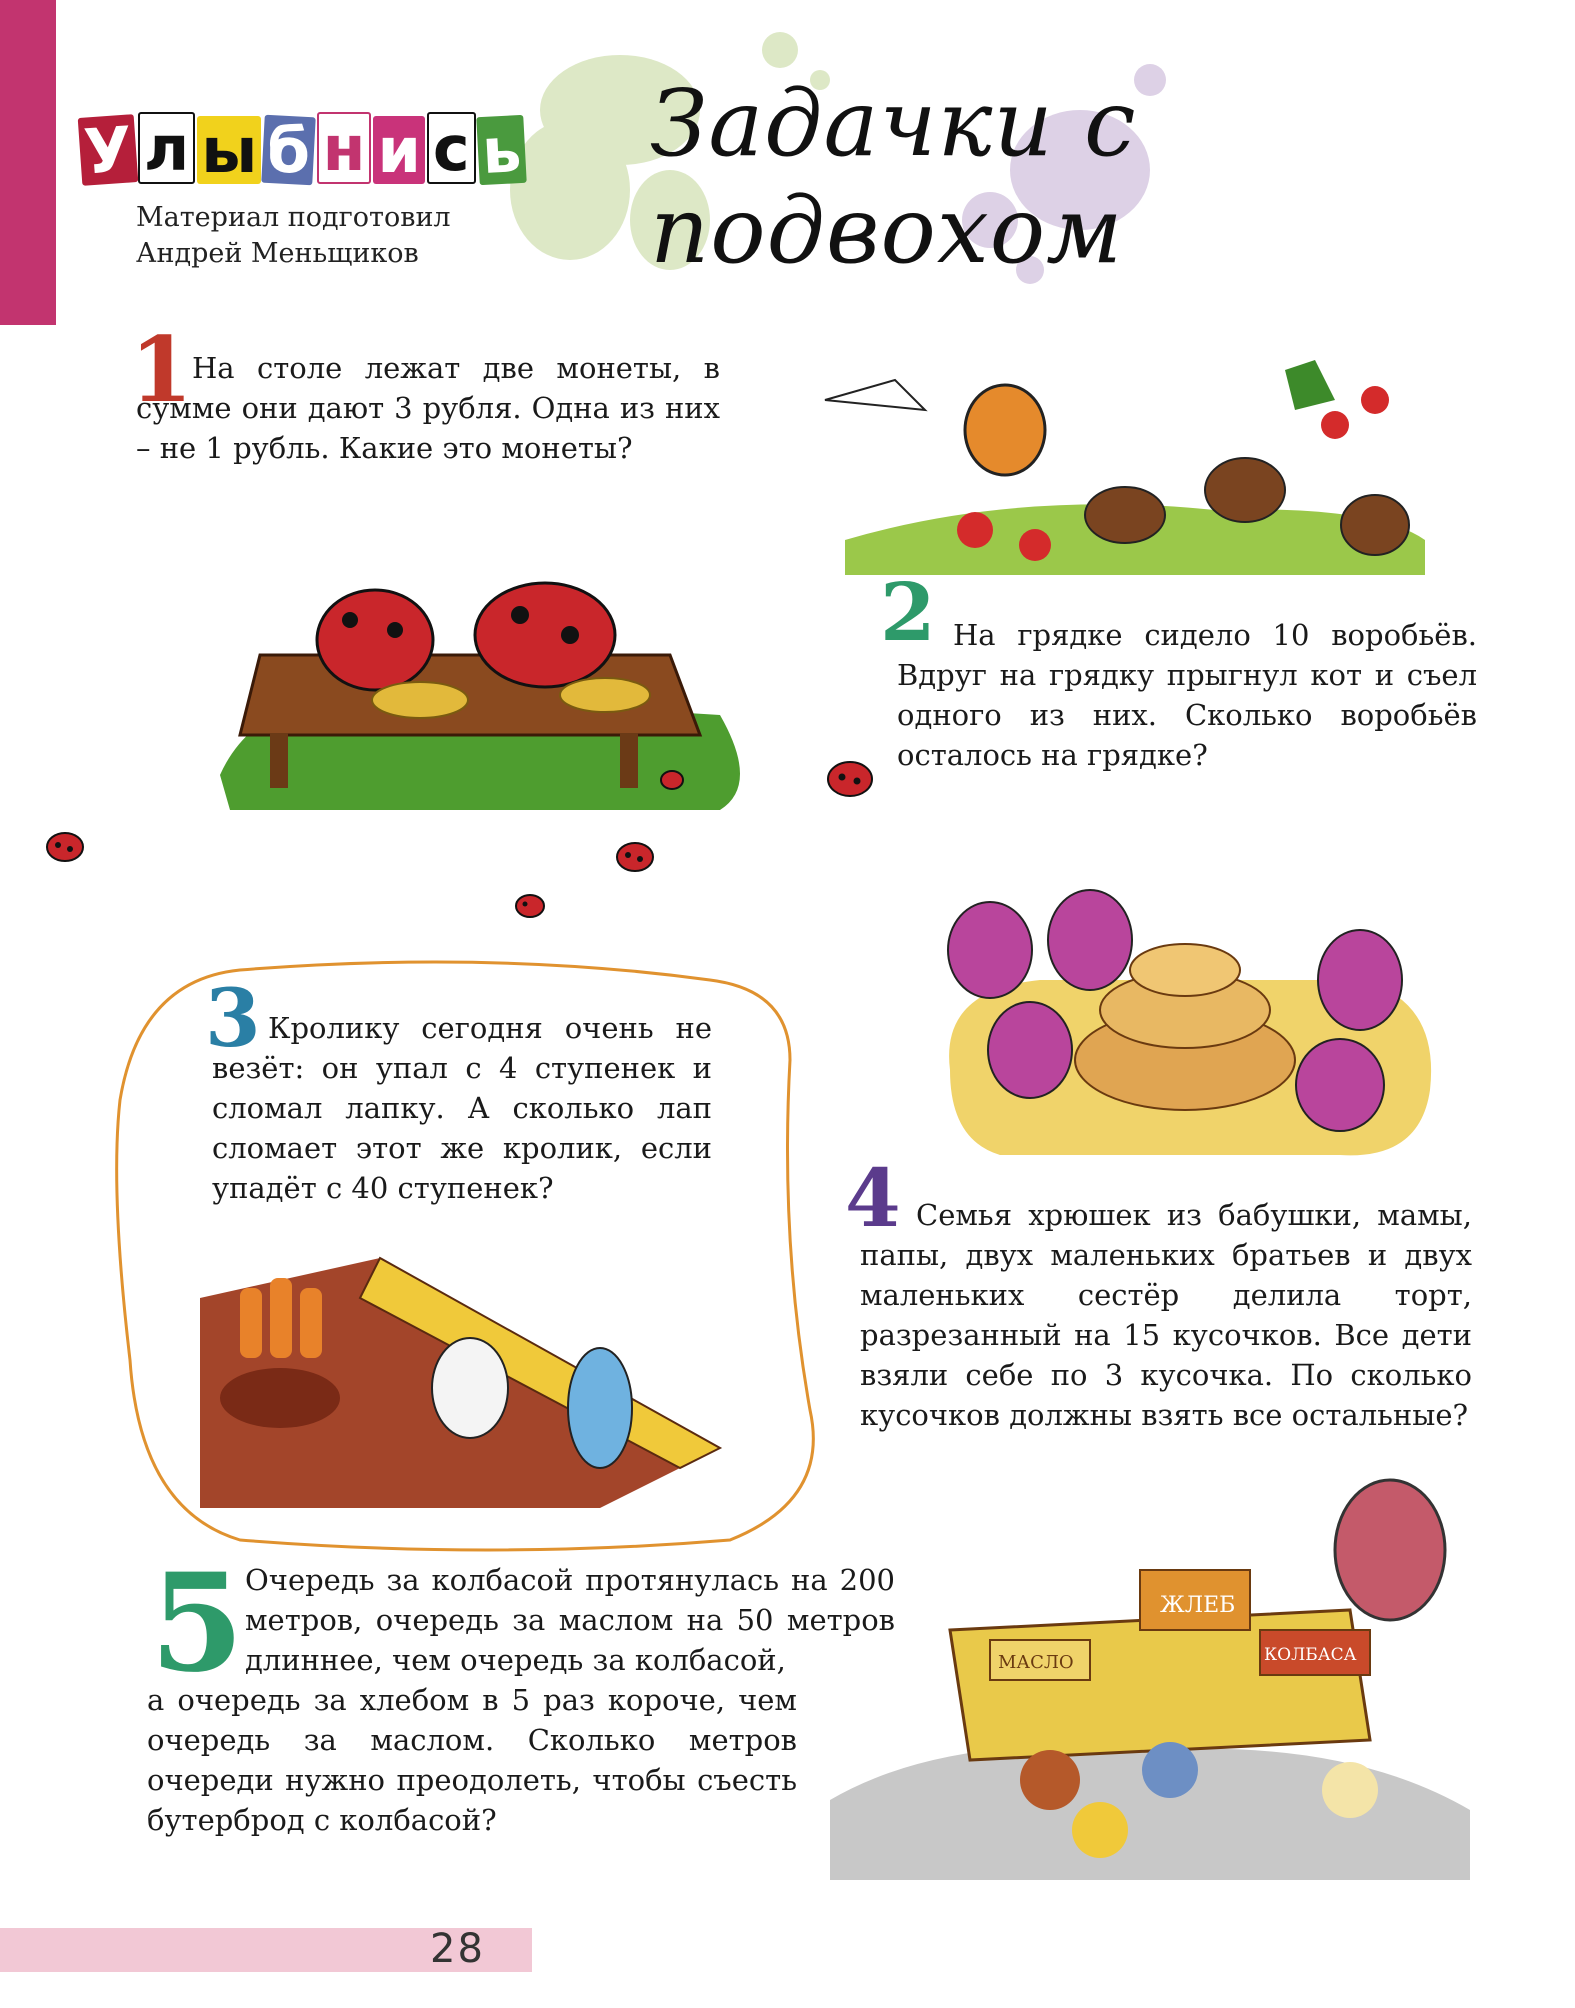 This screenshot has height=2008, width=1575. I want to click on logo-letter: ь, so click(501, 150).